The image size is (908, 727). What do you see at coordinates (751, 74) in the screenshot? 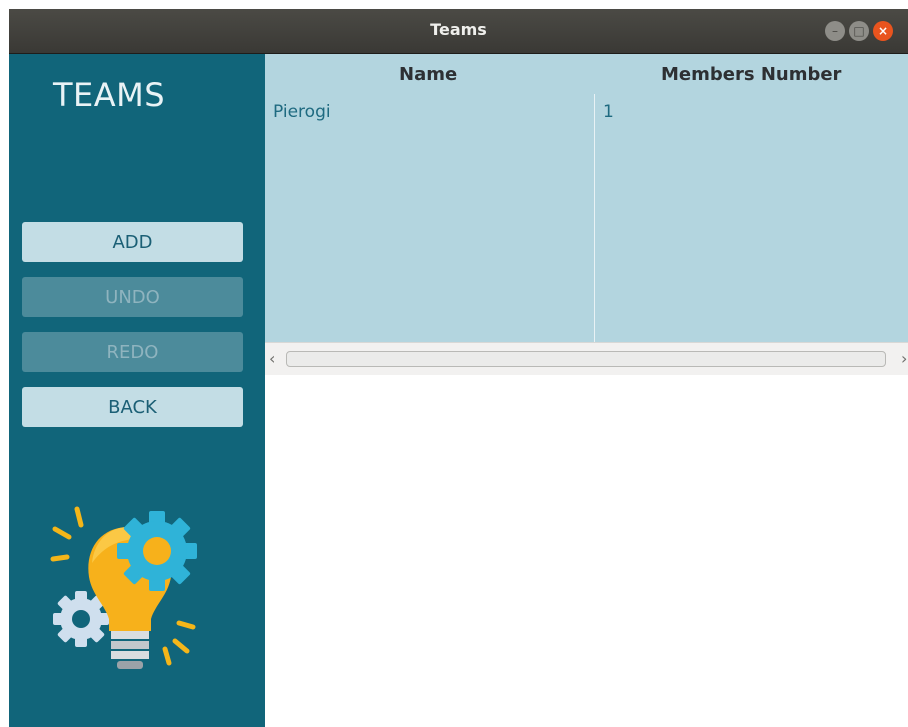
I see `column-header-members-number: Members Number` at bounding box center [751, 74].